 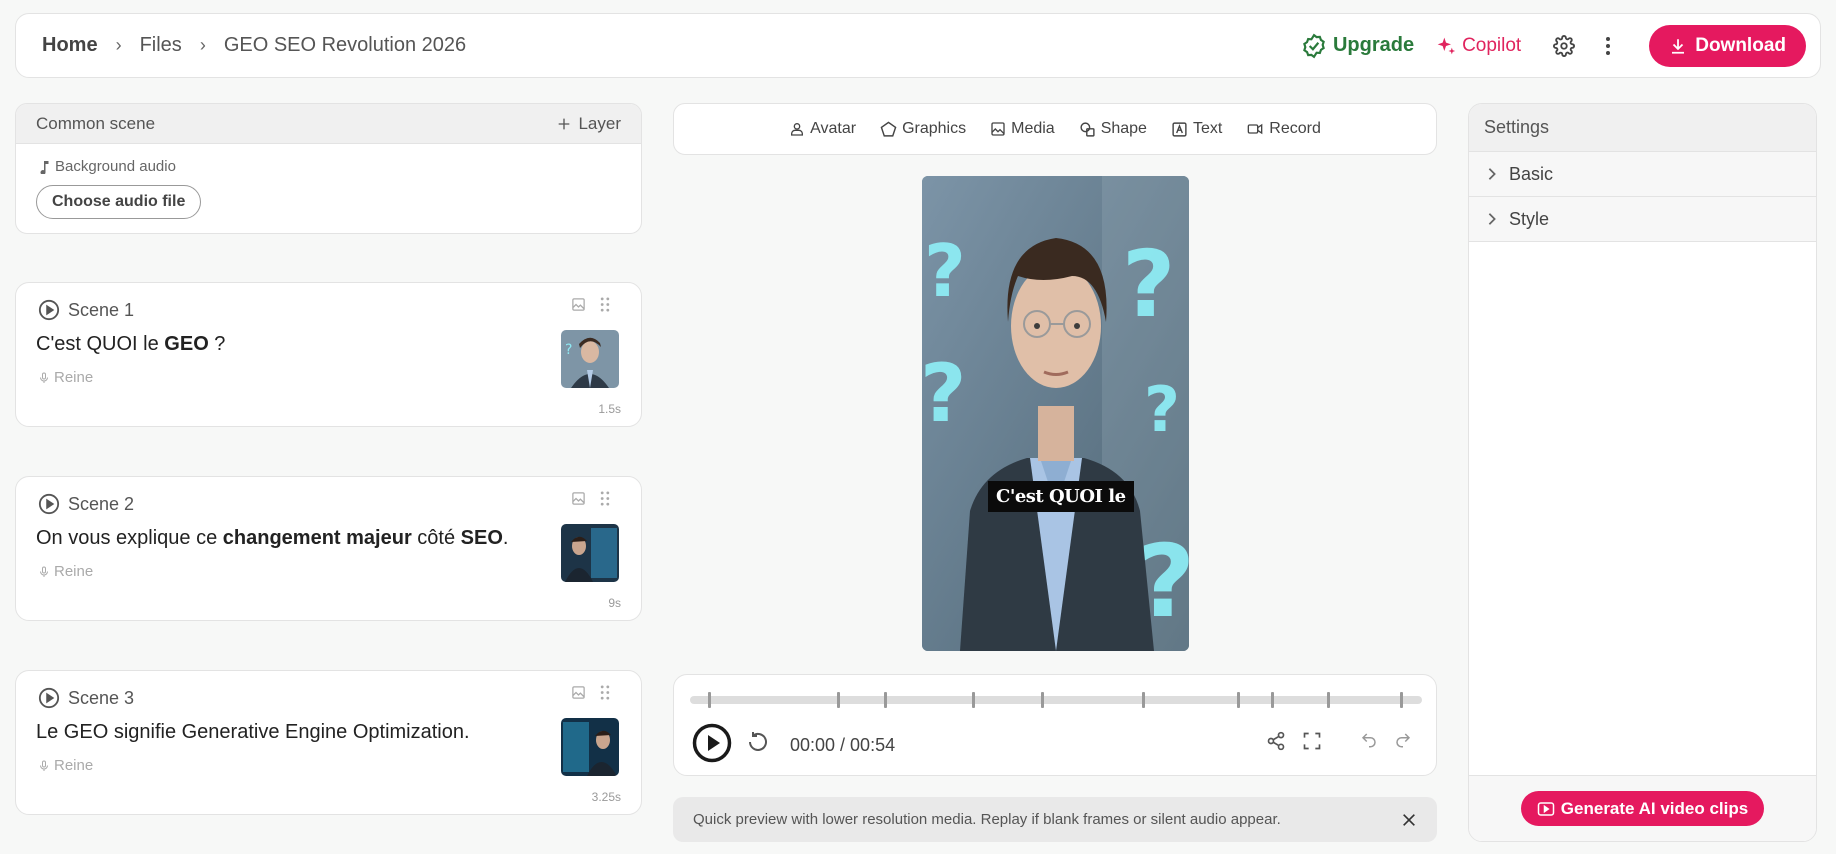 I want to click on insert-toolbar: Avatar Graphics Media Shape Text Record, so click(x=1055, y=129).